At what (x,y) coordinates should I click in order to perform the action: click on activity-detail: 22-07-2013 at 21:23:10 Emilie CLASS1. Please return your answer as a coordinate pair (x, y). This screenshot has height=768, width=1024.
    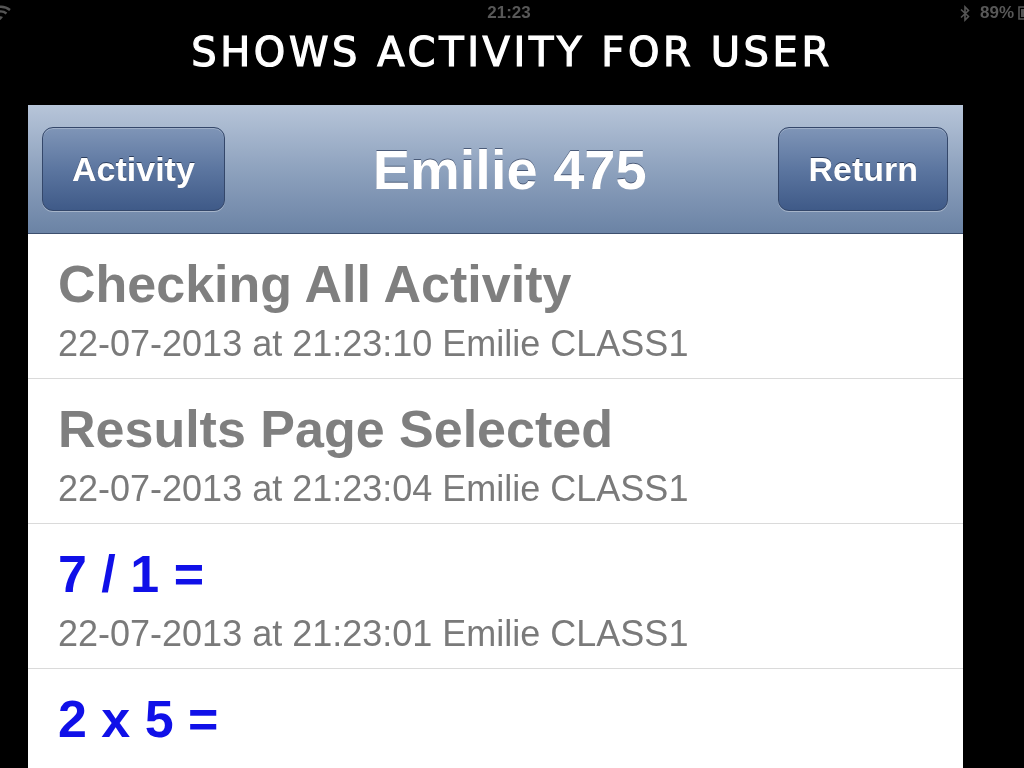
    Looking at the image, I should click on (374, 344).